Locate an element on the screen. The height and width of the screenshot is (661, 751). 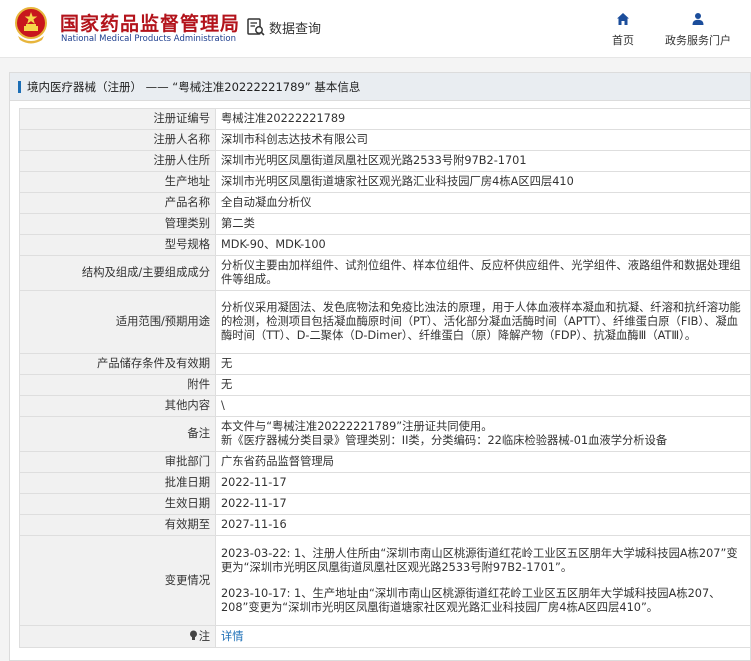
site-name-cn: 国家药品监督管理局 is located at coordinates (150, 24).